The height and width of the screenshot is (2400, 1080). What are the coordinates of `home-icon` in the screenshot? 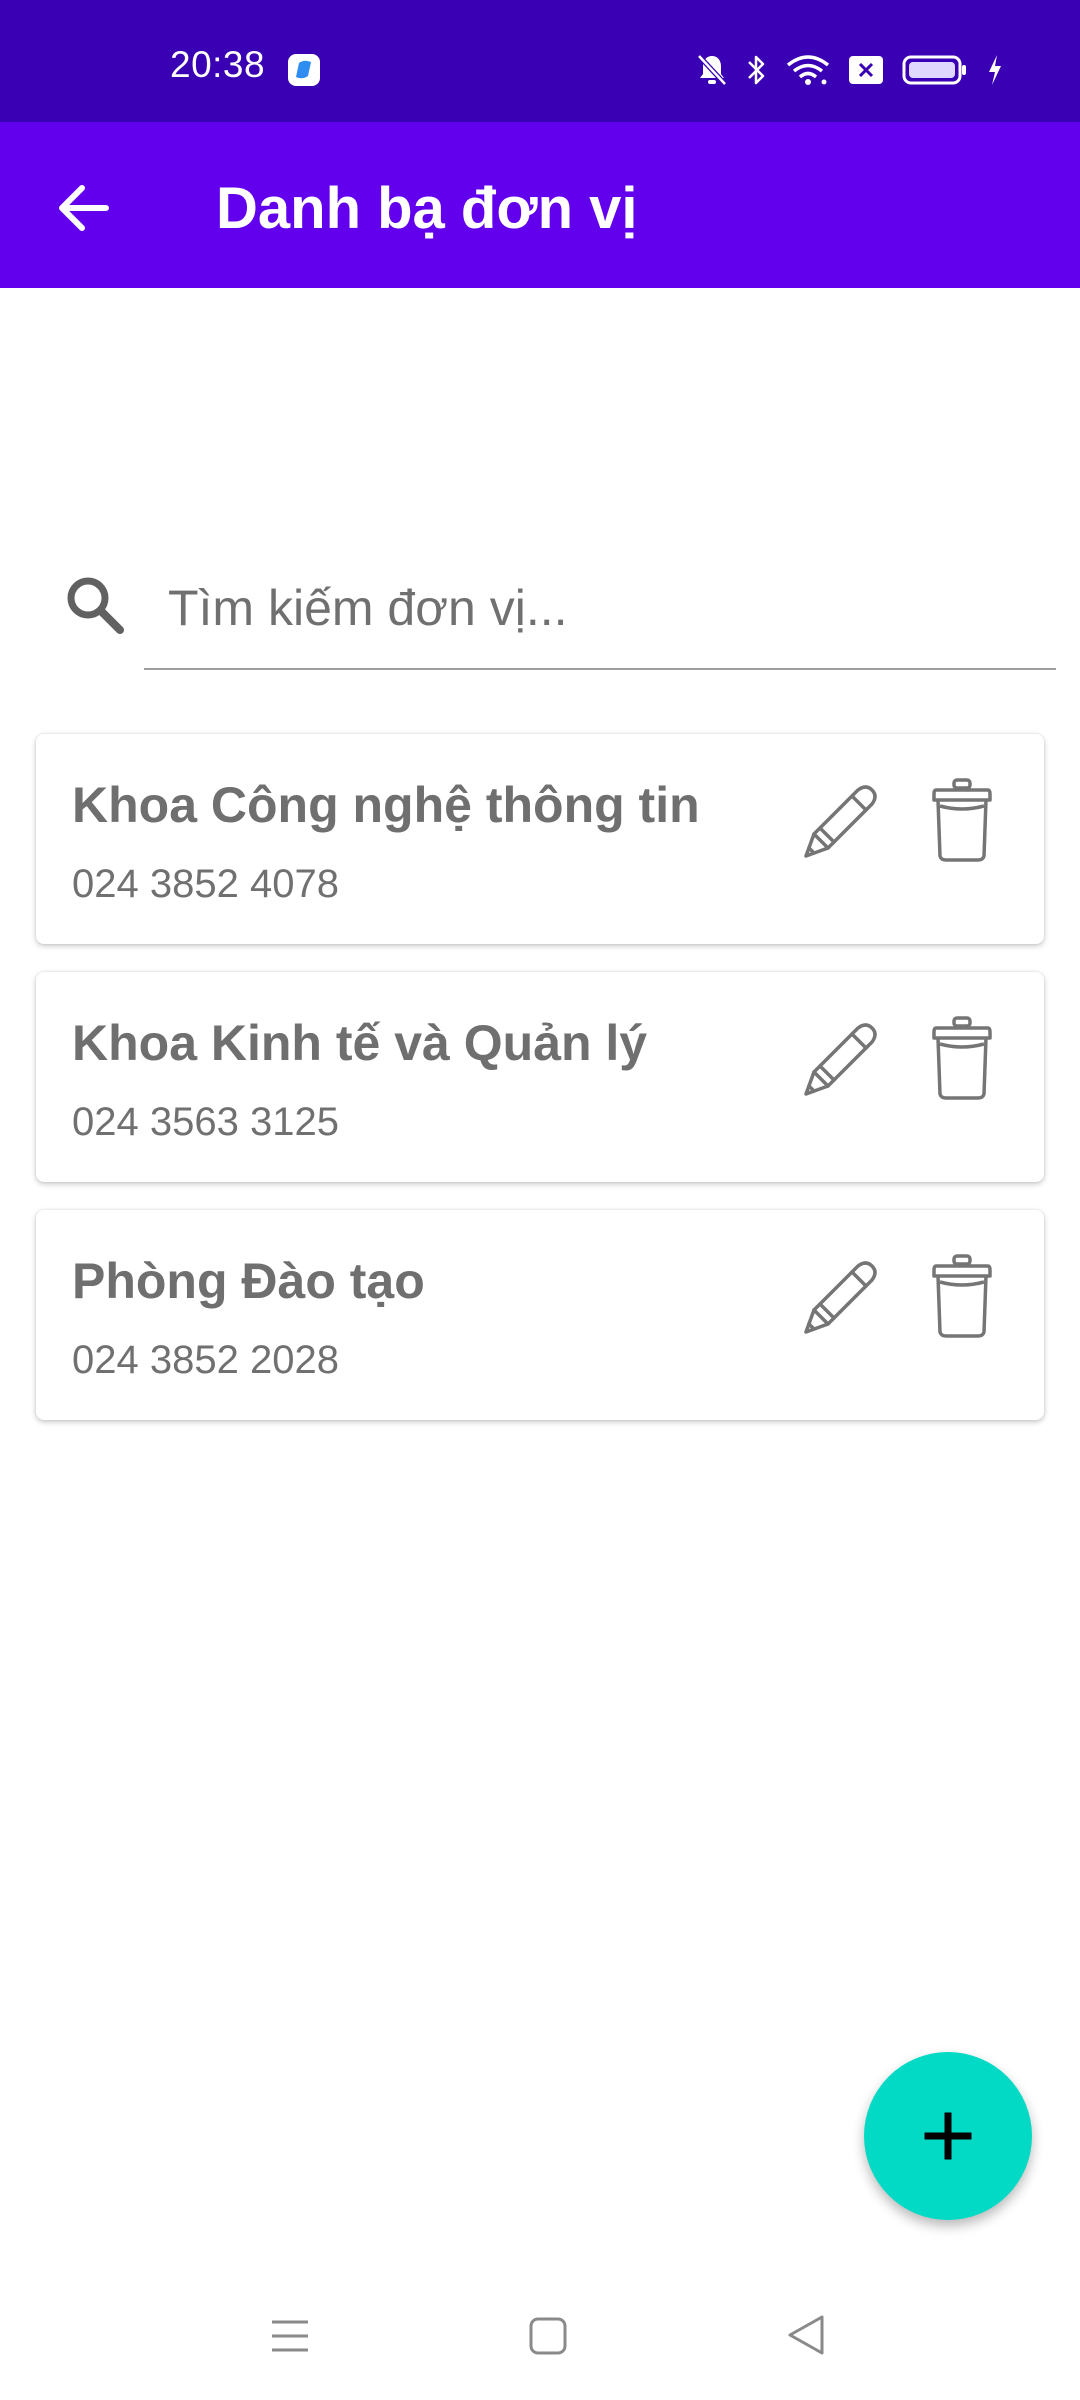 It's located at (548, 2336).